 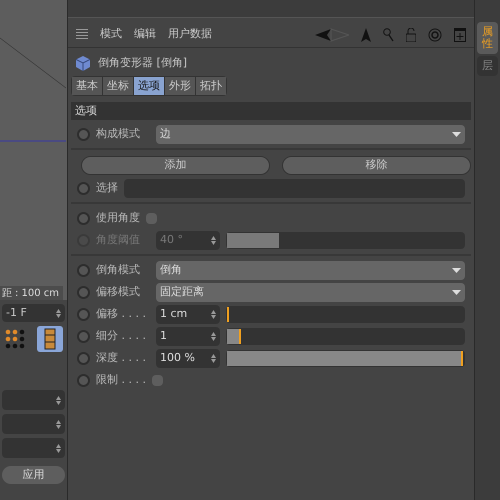 What do you see at coordinates (118, 292) in the screenshot?
I see `field-label: 偏移模式` at bounding box center [118, 292].